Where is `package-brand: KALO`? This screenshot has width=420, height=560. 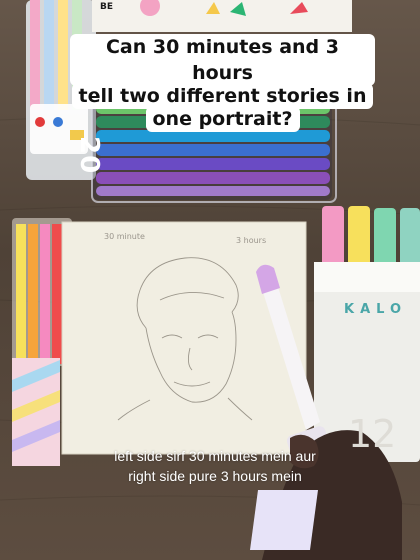 package-brand: KALO is located at coordinates (376, 309).